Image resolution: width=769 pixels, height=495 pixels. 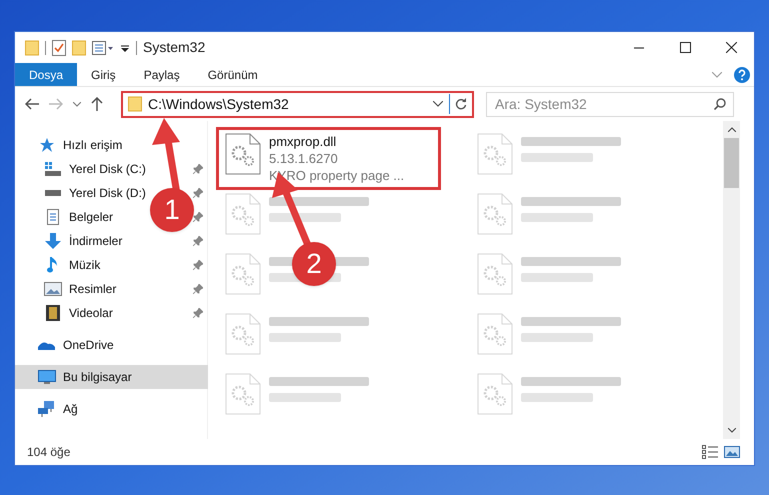 What do you see at coordinates (56, 104) in the screenshot?
I see `forward-arrow-icon` at bounding box center [56, 104].